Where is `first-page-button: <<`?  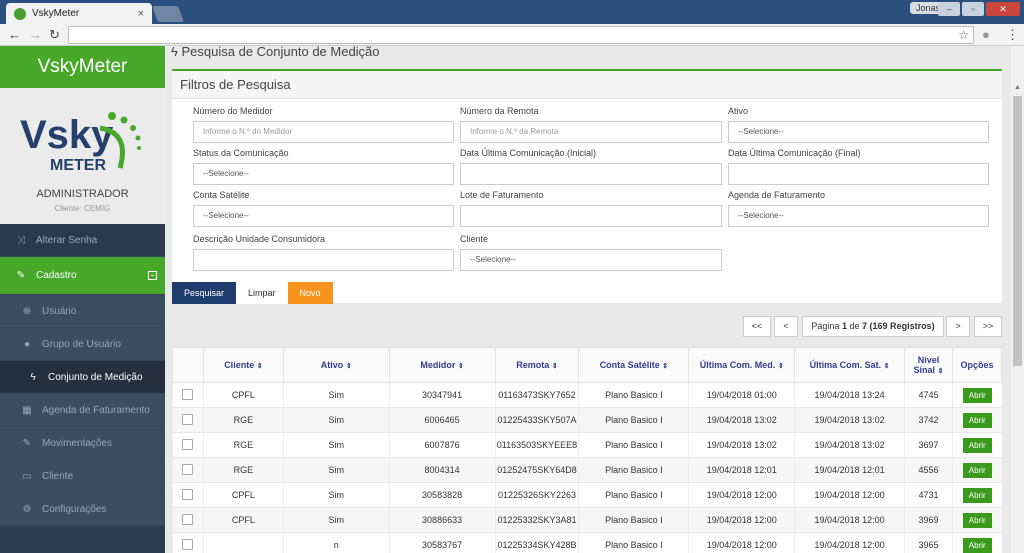 first-page-button: << is located at coordinates (757, 326).